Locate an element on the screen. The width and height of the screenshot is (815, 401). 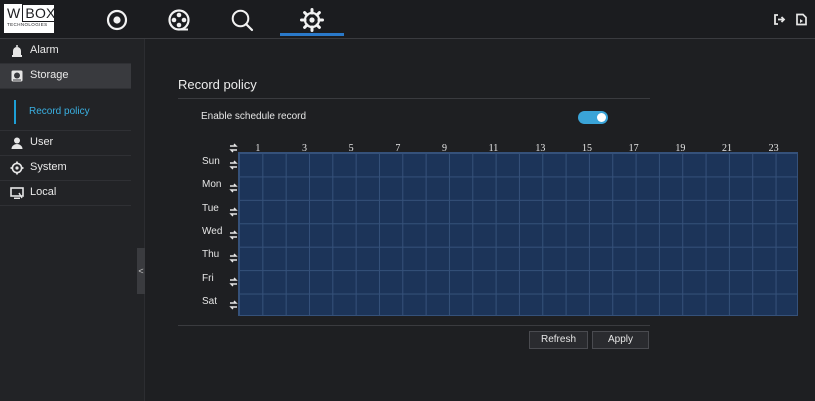
logo-letter-w: W is located at coordinates (14, 13).